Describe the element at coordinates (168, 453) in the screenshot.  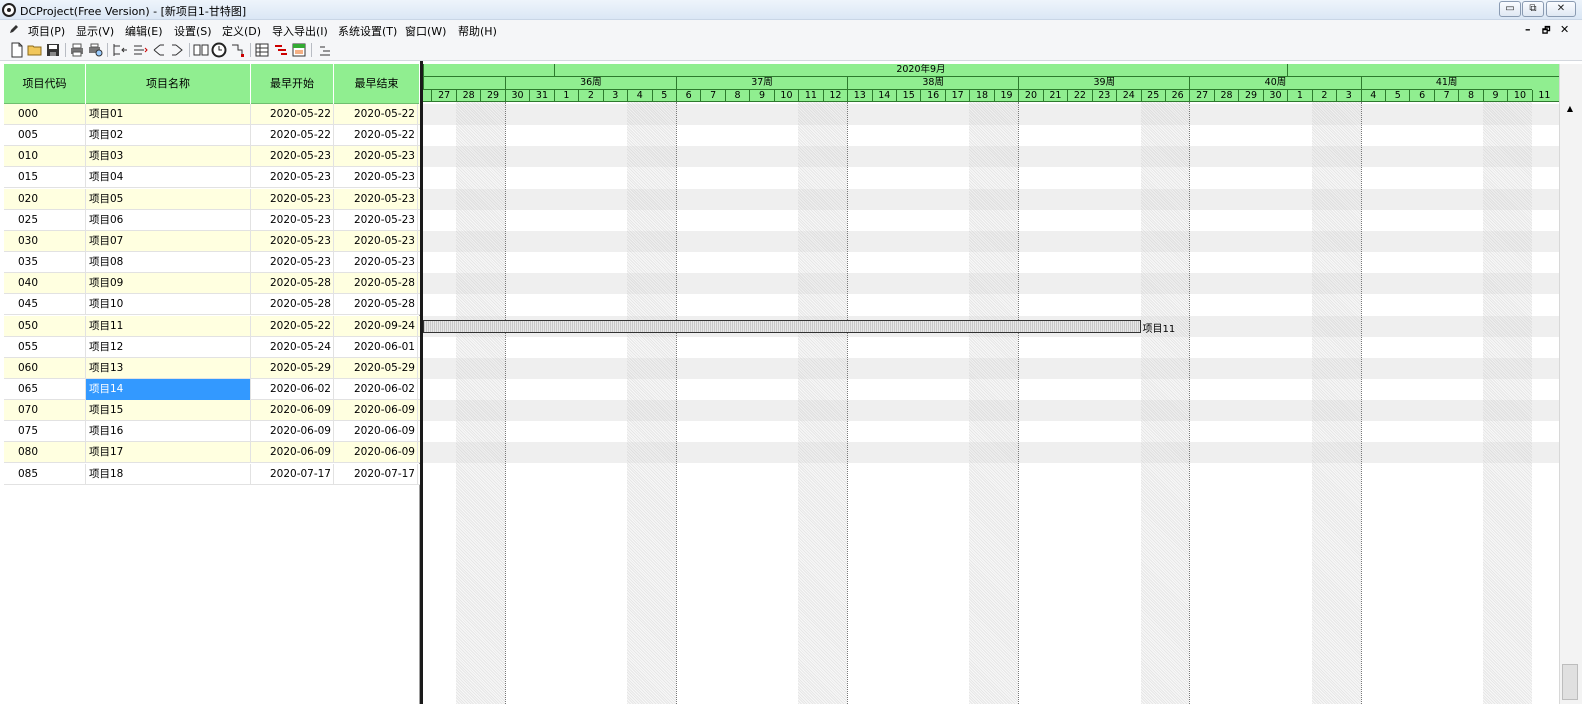
I see `task-name-cell: 项目17` at that location.